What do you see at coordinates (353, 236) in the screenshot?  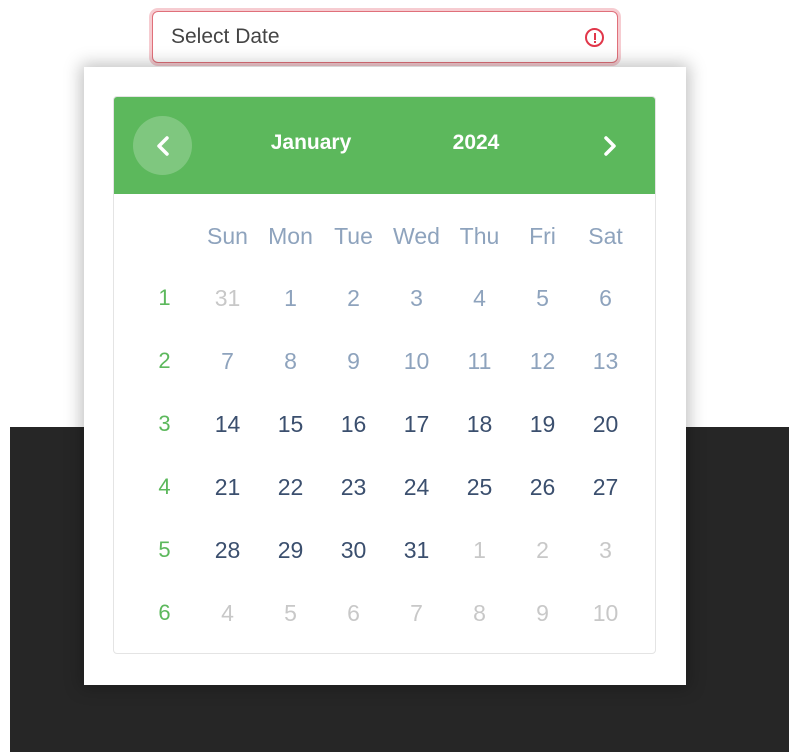 I see `weekday-header: Tue` at bounding box center [353, 236].